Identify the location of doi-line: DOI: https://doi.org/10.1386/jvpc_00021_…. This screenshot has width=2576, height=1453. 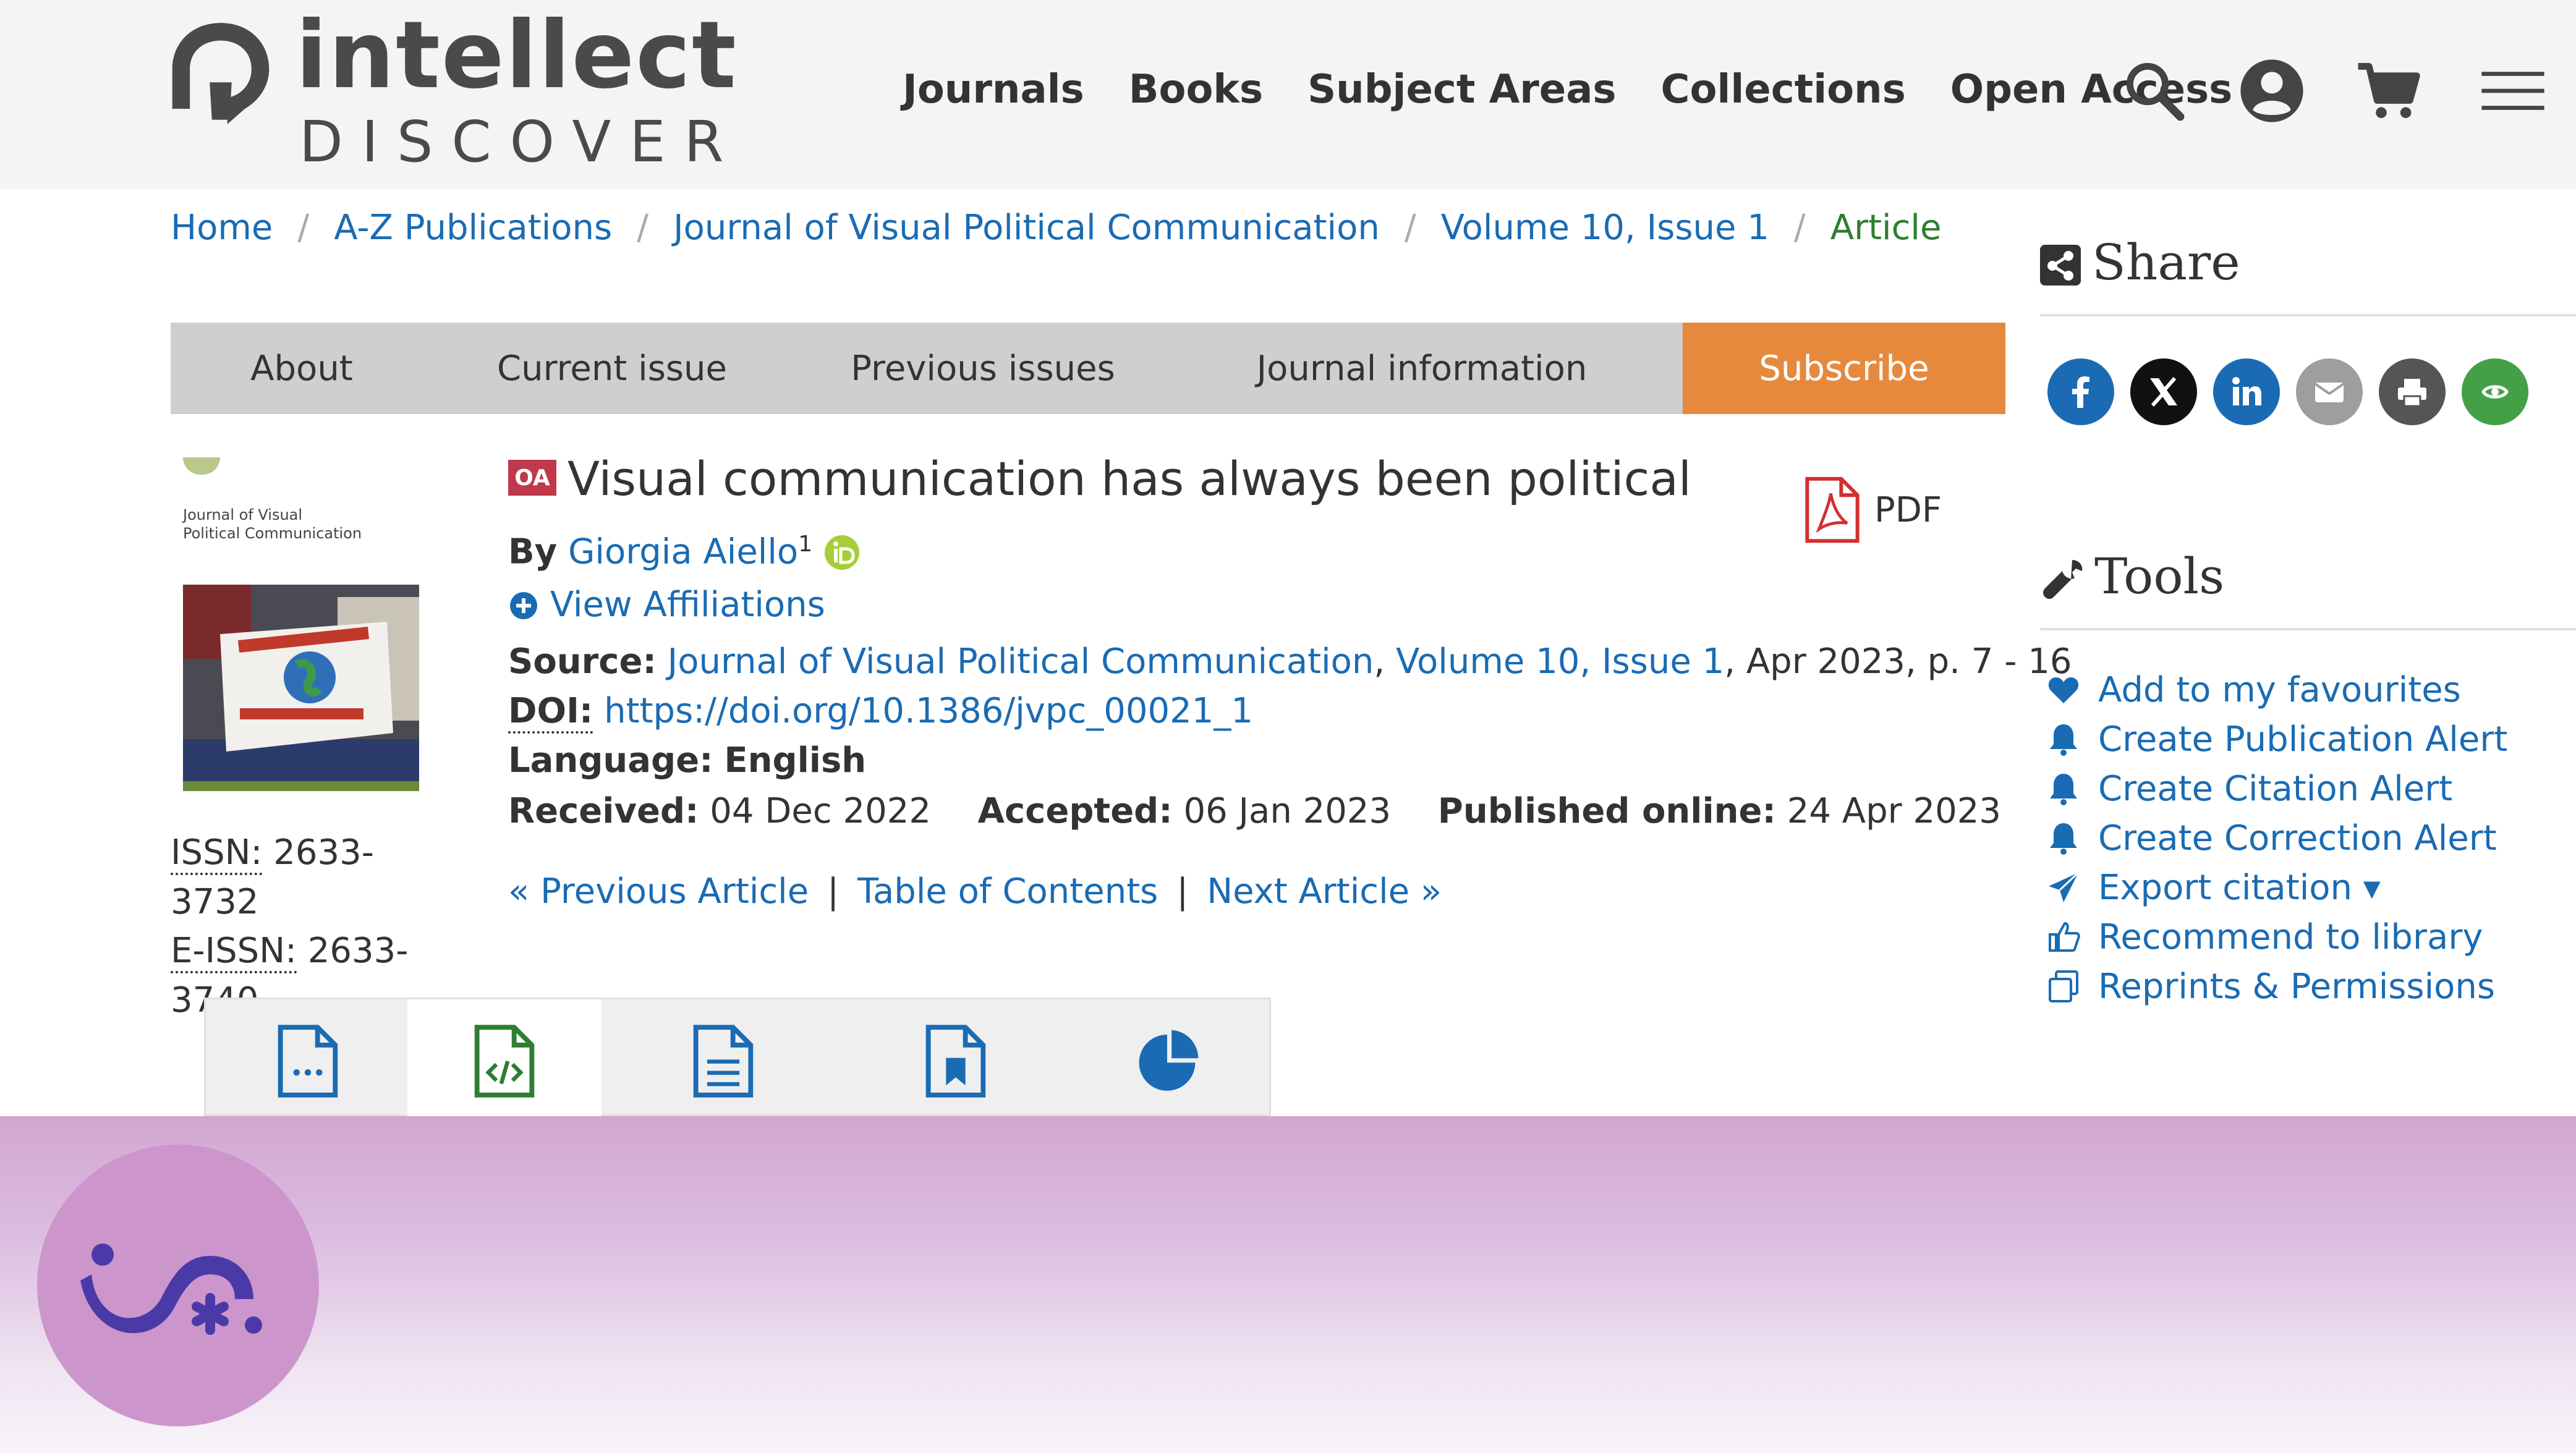
(880, 712).